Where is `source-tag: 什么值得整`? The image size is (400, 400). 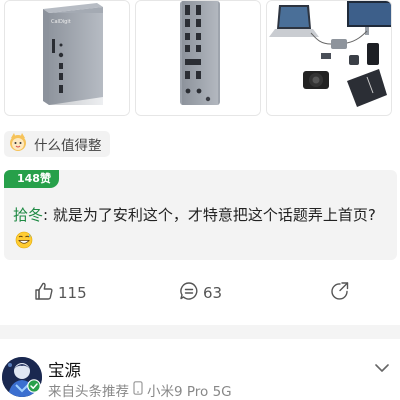
source-tag: 什么值得整 is located at coordinates (57, 144).